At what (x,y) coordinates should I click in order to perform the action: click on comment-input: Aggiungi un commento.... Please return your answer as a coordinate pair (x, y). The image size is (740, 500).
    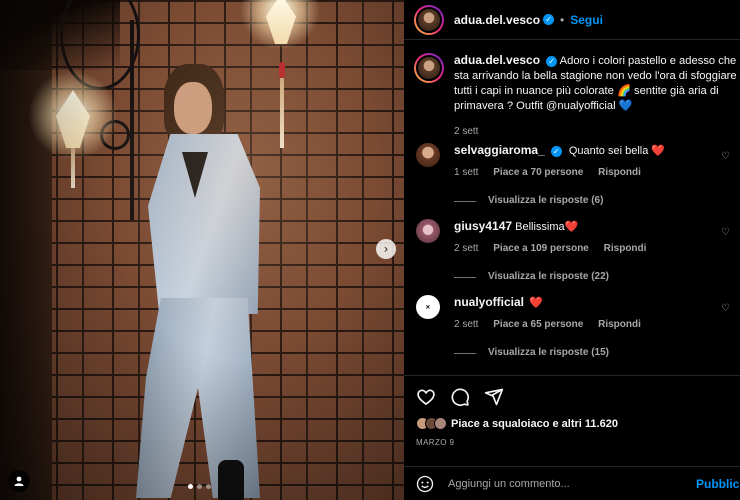
    Looking at the image, I should click on (509, 484).